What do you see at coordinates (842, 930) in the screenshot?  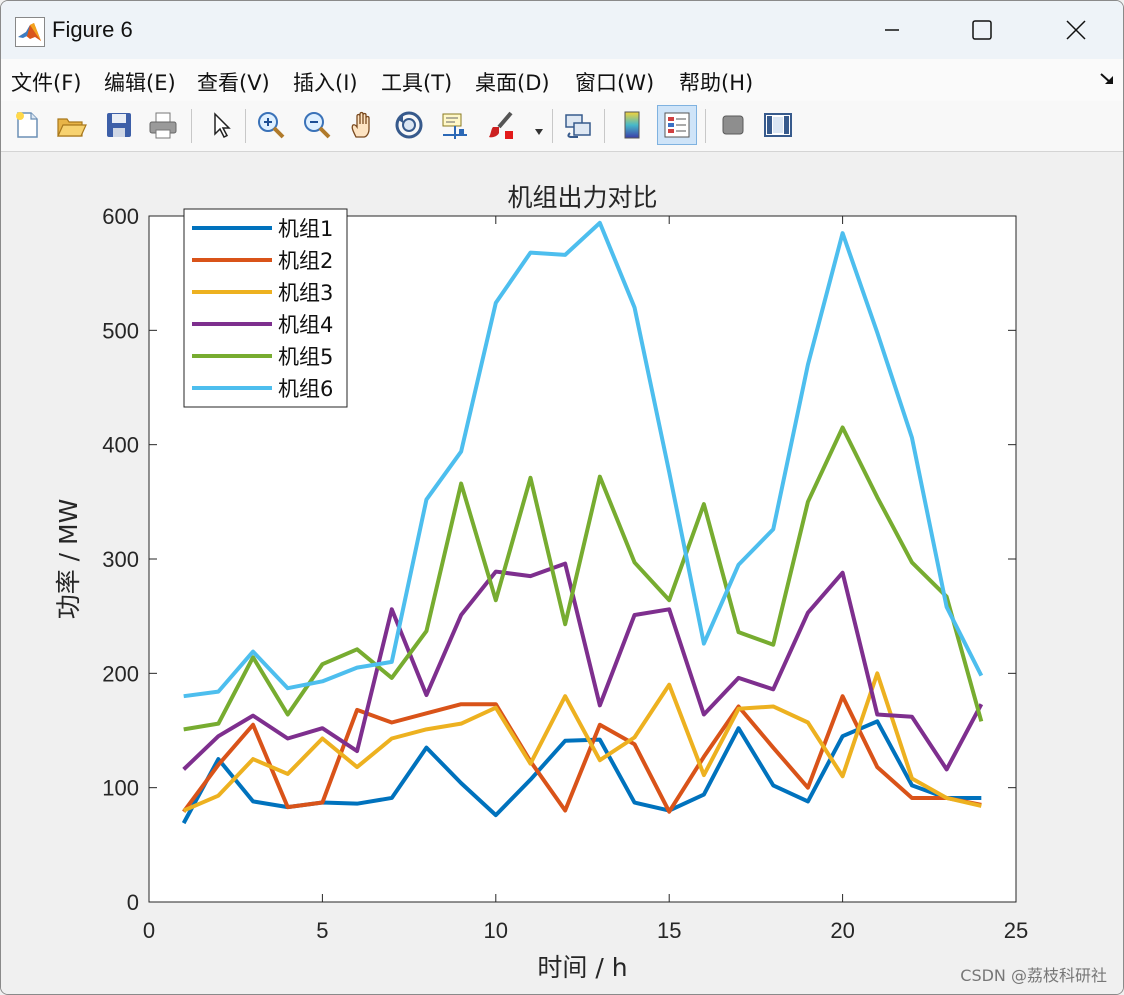 I see `x-tick-label: 20` at bounding box center [842, 930].